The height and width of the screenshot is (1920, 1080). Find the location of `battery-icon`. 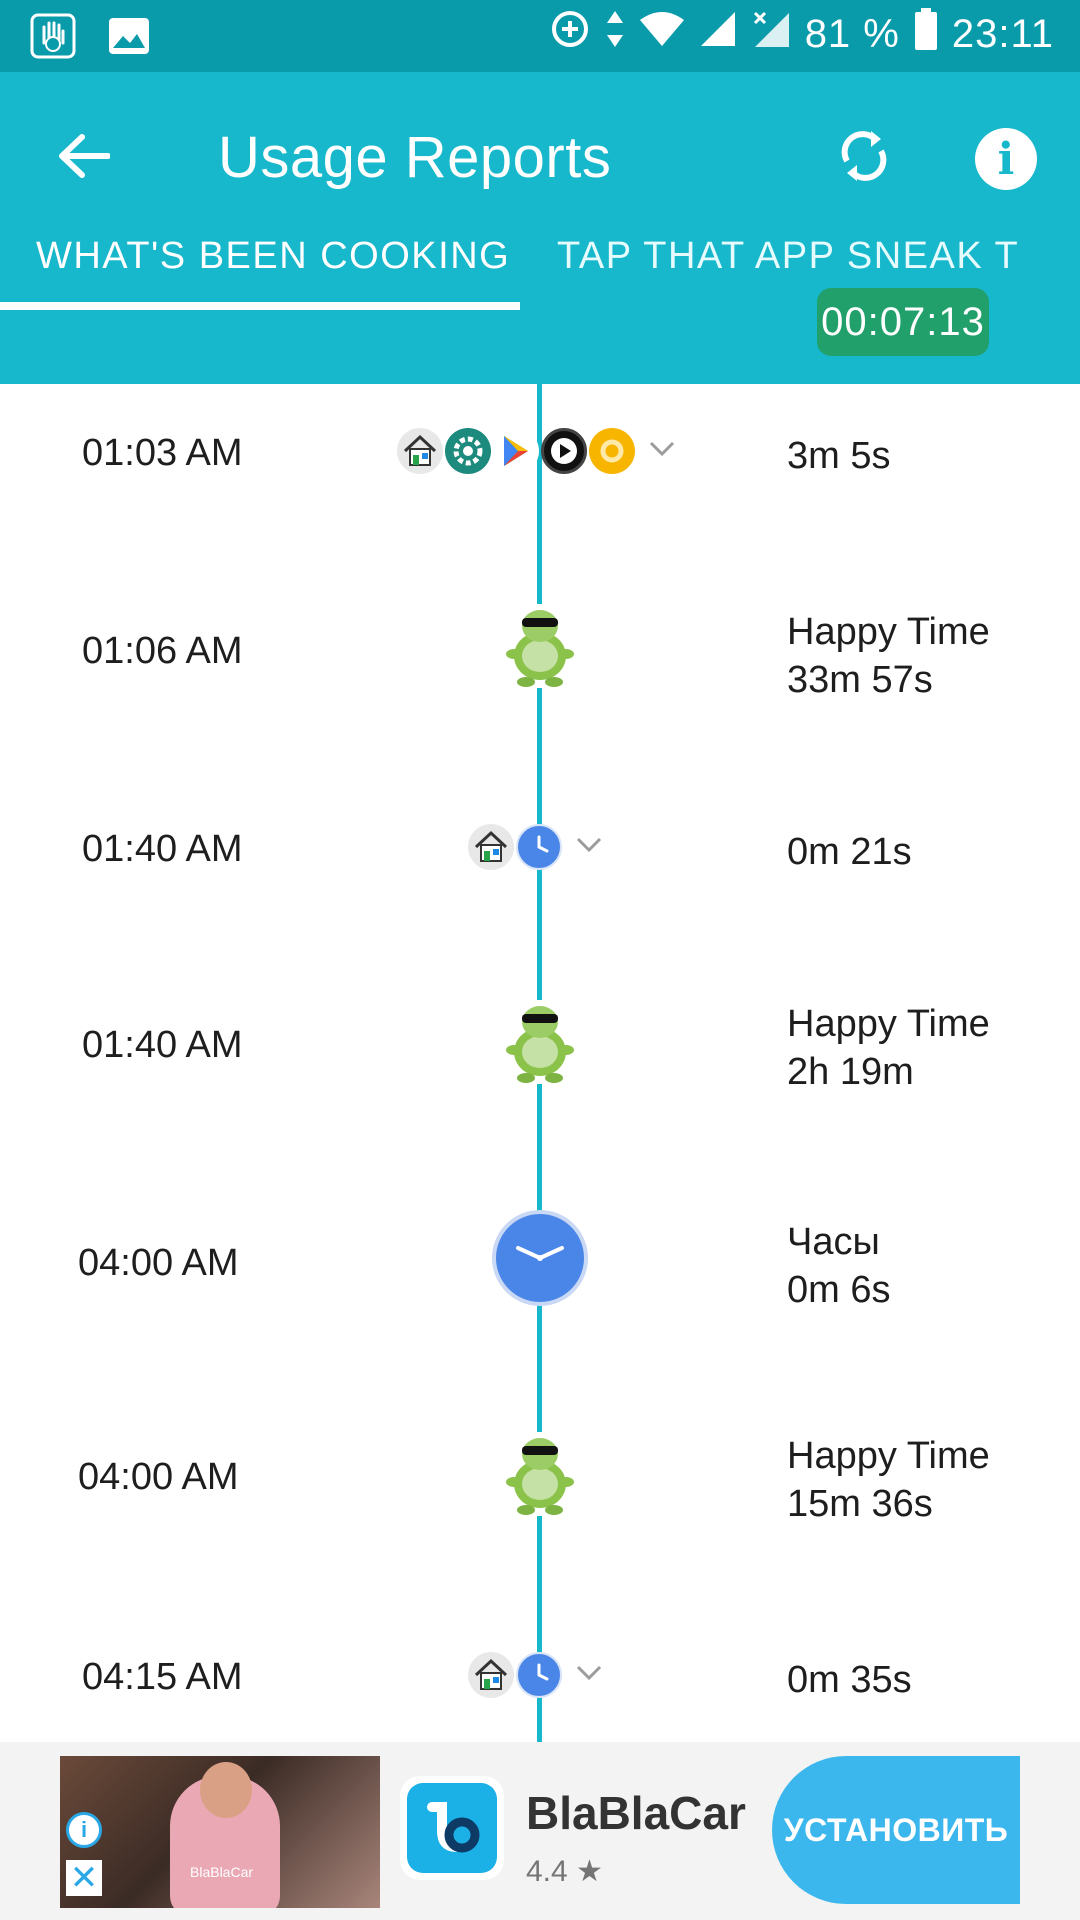

battery-icon is located at coordinates (926, 34).